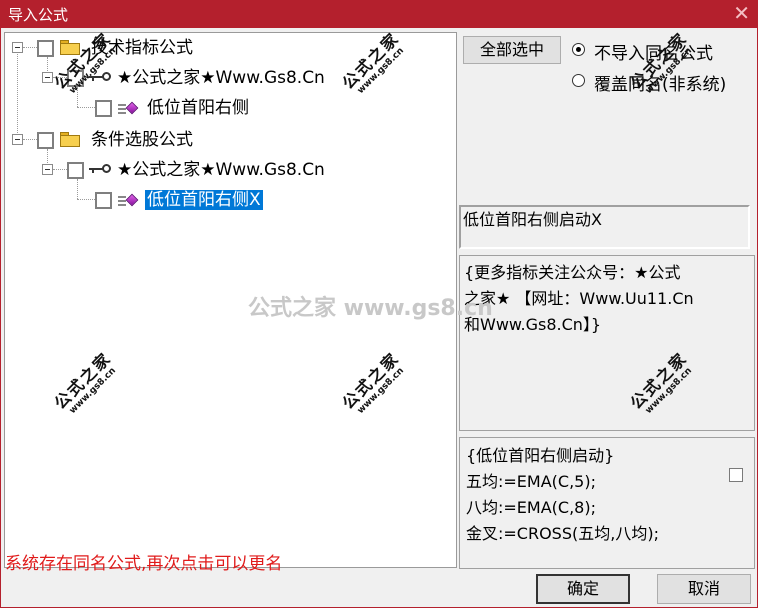 The width and height of the screenshot is (758, 608). I want to click on close-icon: ✕, so click(741, 13).